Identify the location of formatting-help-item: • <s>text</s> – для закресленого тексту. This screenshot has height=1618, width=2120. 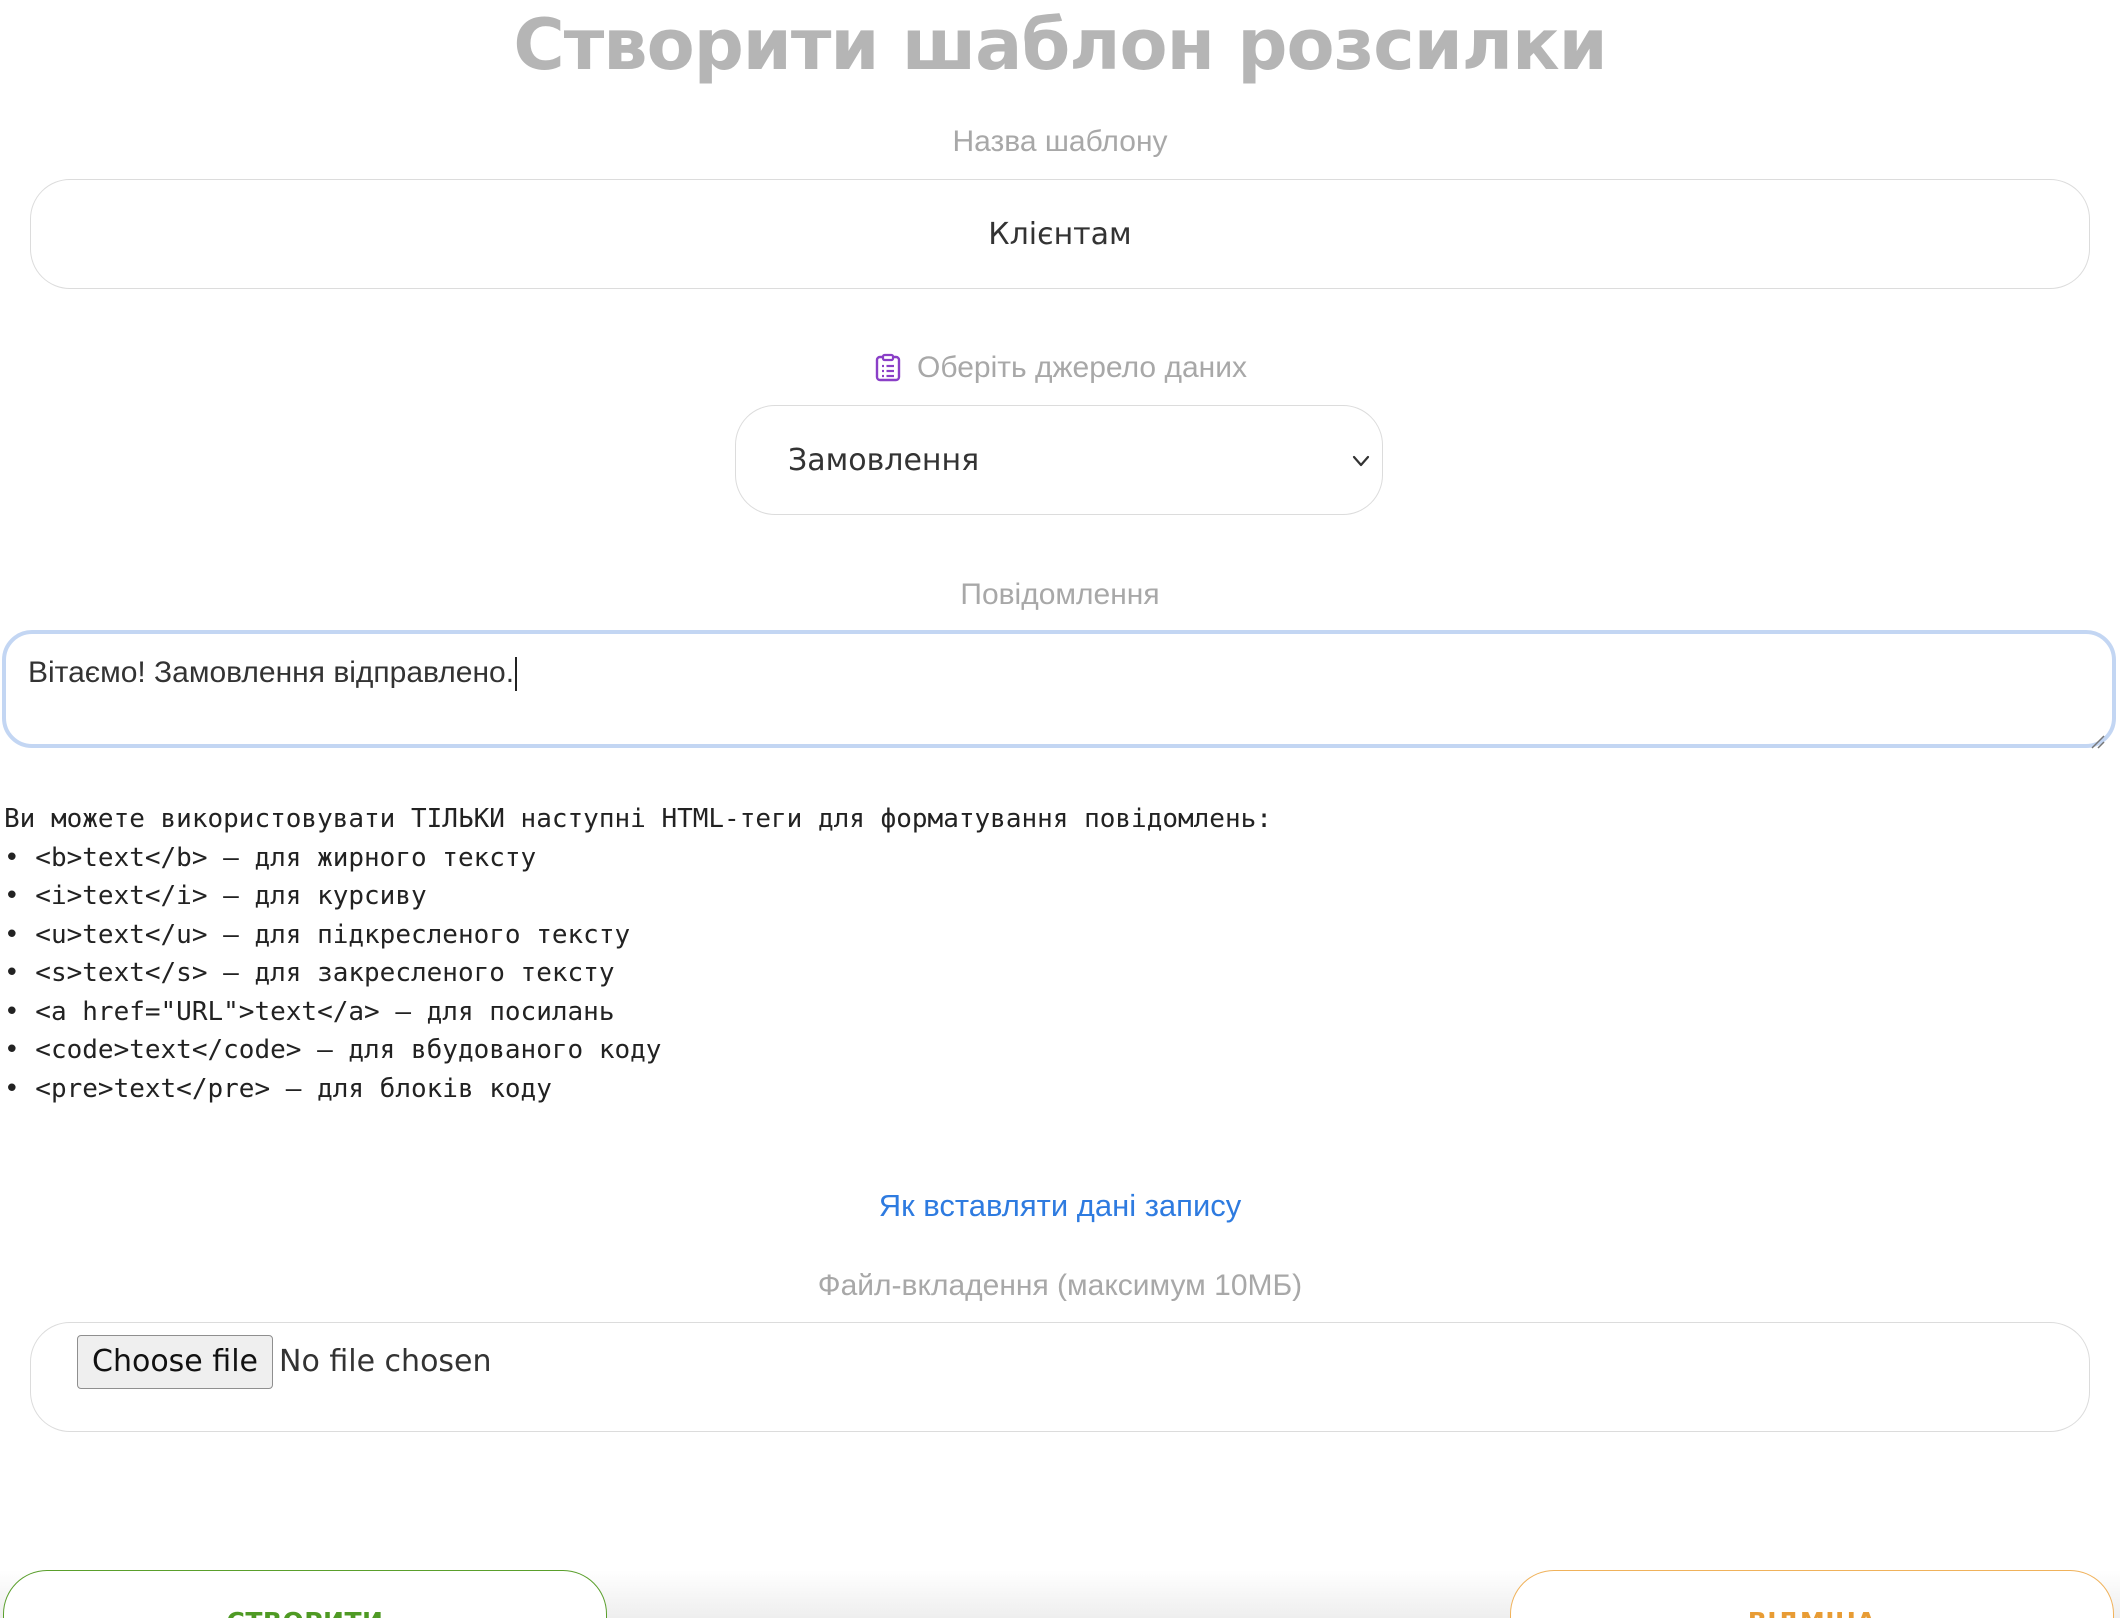
(309, 973).